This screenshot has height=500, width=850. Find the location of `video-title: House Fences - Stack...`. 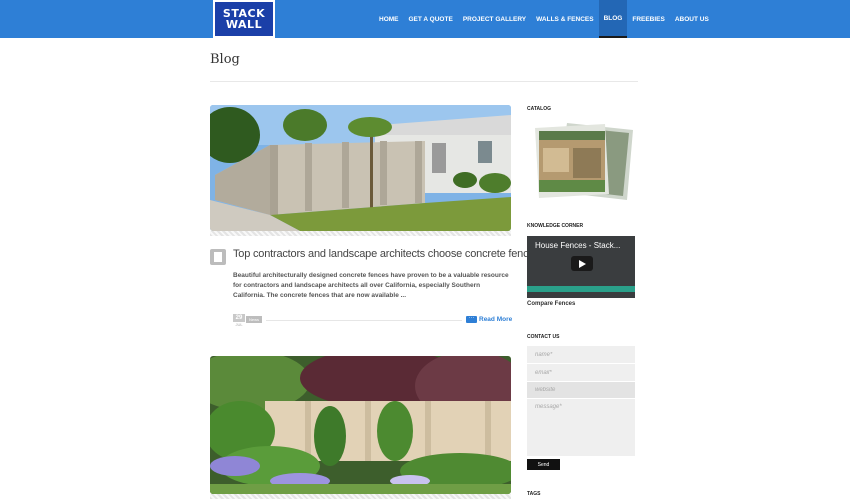

video-title: House Fences - Stack... is located at coordinates (578, 245).